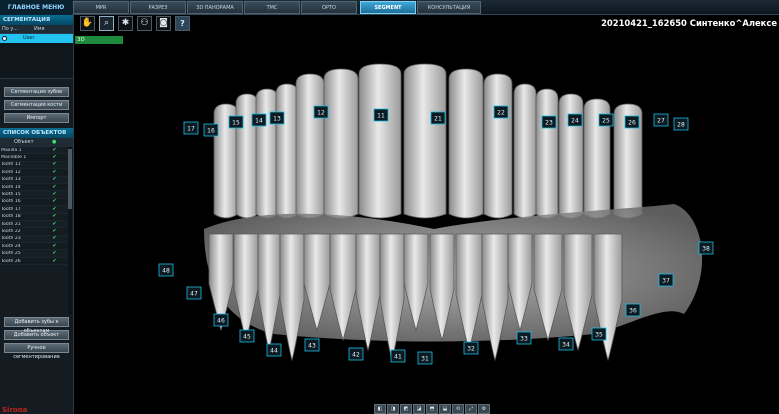 The width and height of the screenshot is (779, 414). Describe the element at coordinates (11, 239) in the screenshot. I see `object-name: Tooth 23` at that location.